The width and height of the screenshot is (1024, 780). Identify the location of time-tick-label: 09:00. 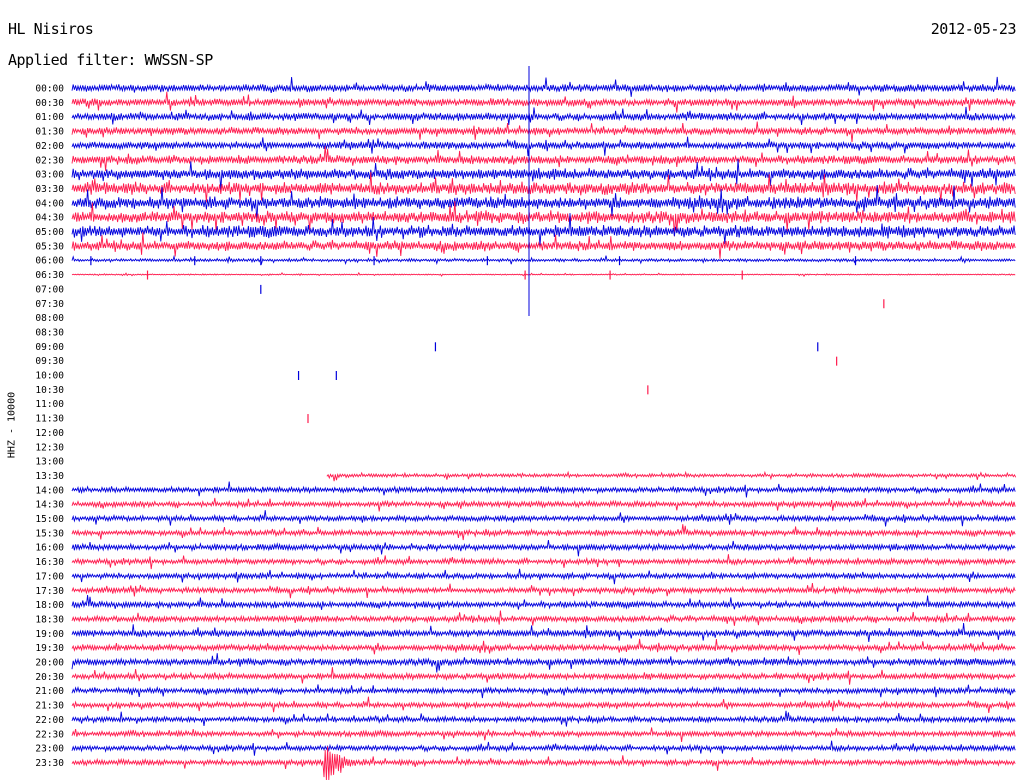
(49, 347).